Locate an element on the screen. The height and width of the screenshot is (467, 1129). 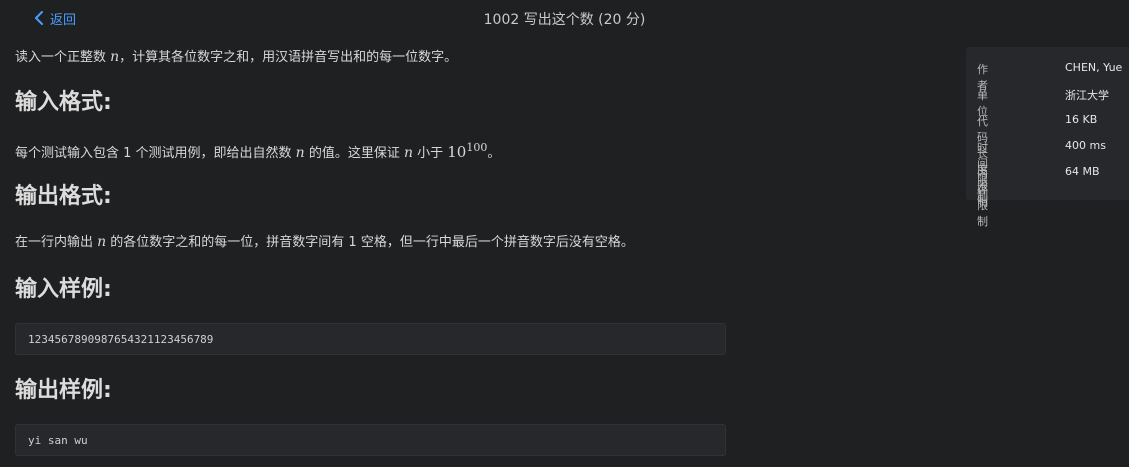
problem-intro: 读入一个正整数 n，计算其各位数字之和，用汉语拼音写出和的每一位数字。 is located at coordinates (236, 57).